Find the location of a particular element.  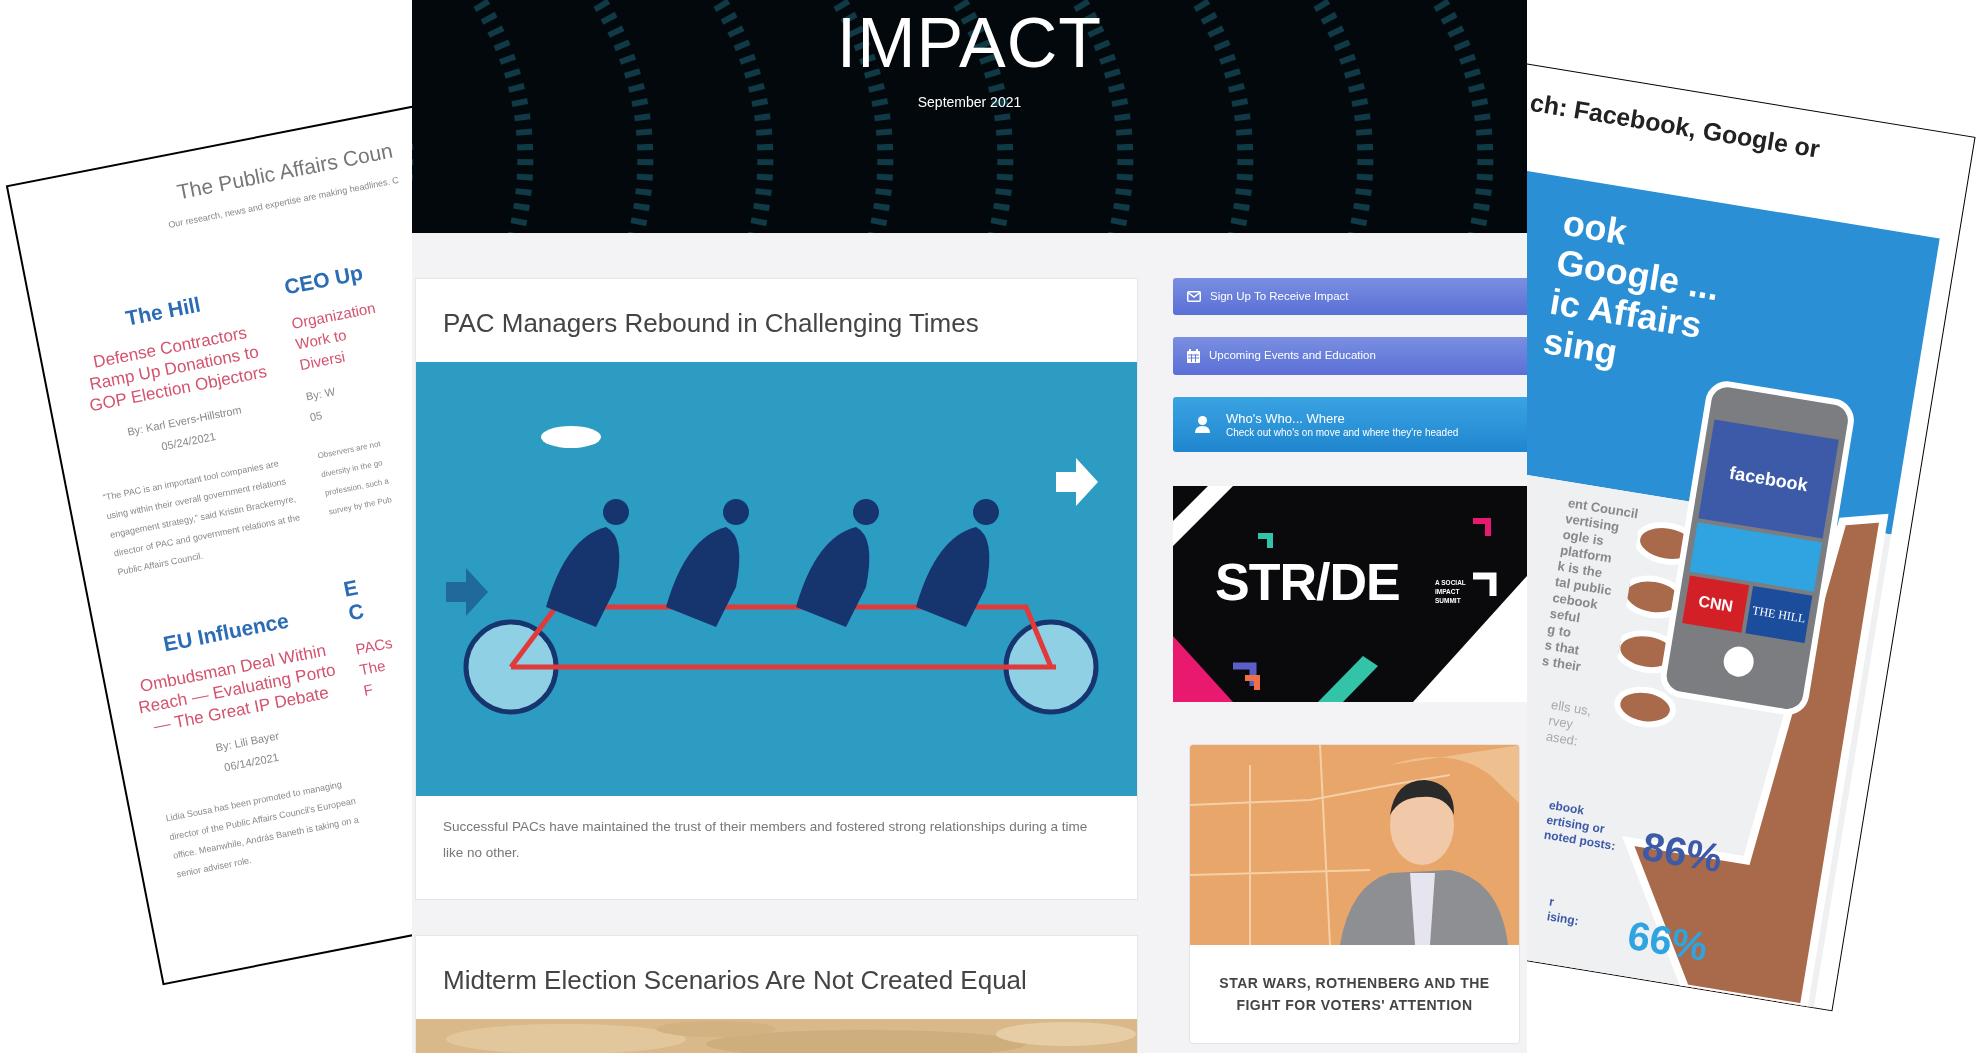

feature-card: STAR WARS, ROTHENBERG AND THE FIGHT FOR VOTERS' ATTENTION is located at coordinates (1354, 894).